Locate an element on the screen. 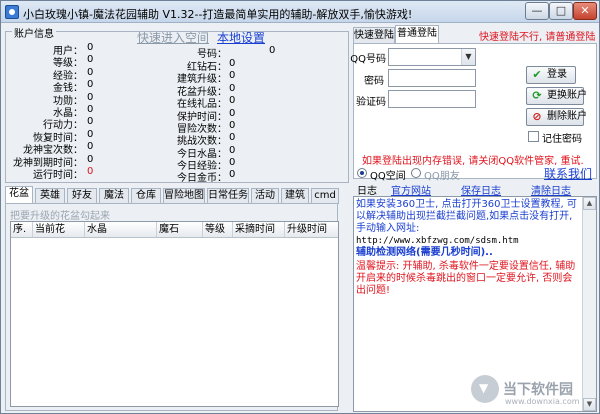 The image size is (600, 414). save-log-link: 保存日志 is located at coordinates (481, 189).